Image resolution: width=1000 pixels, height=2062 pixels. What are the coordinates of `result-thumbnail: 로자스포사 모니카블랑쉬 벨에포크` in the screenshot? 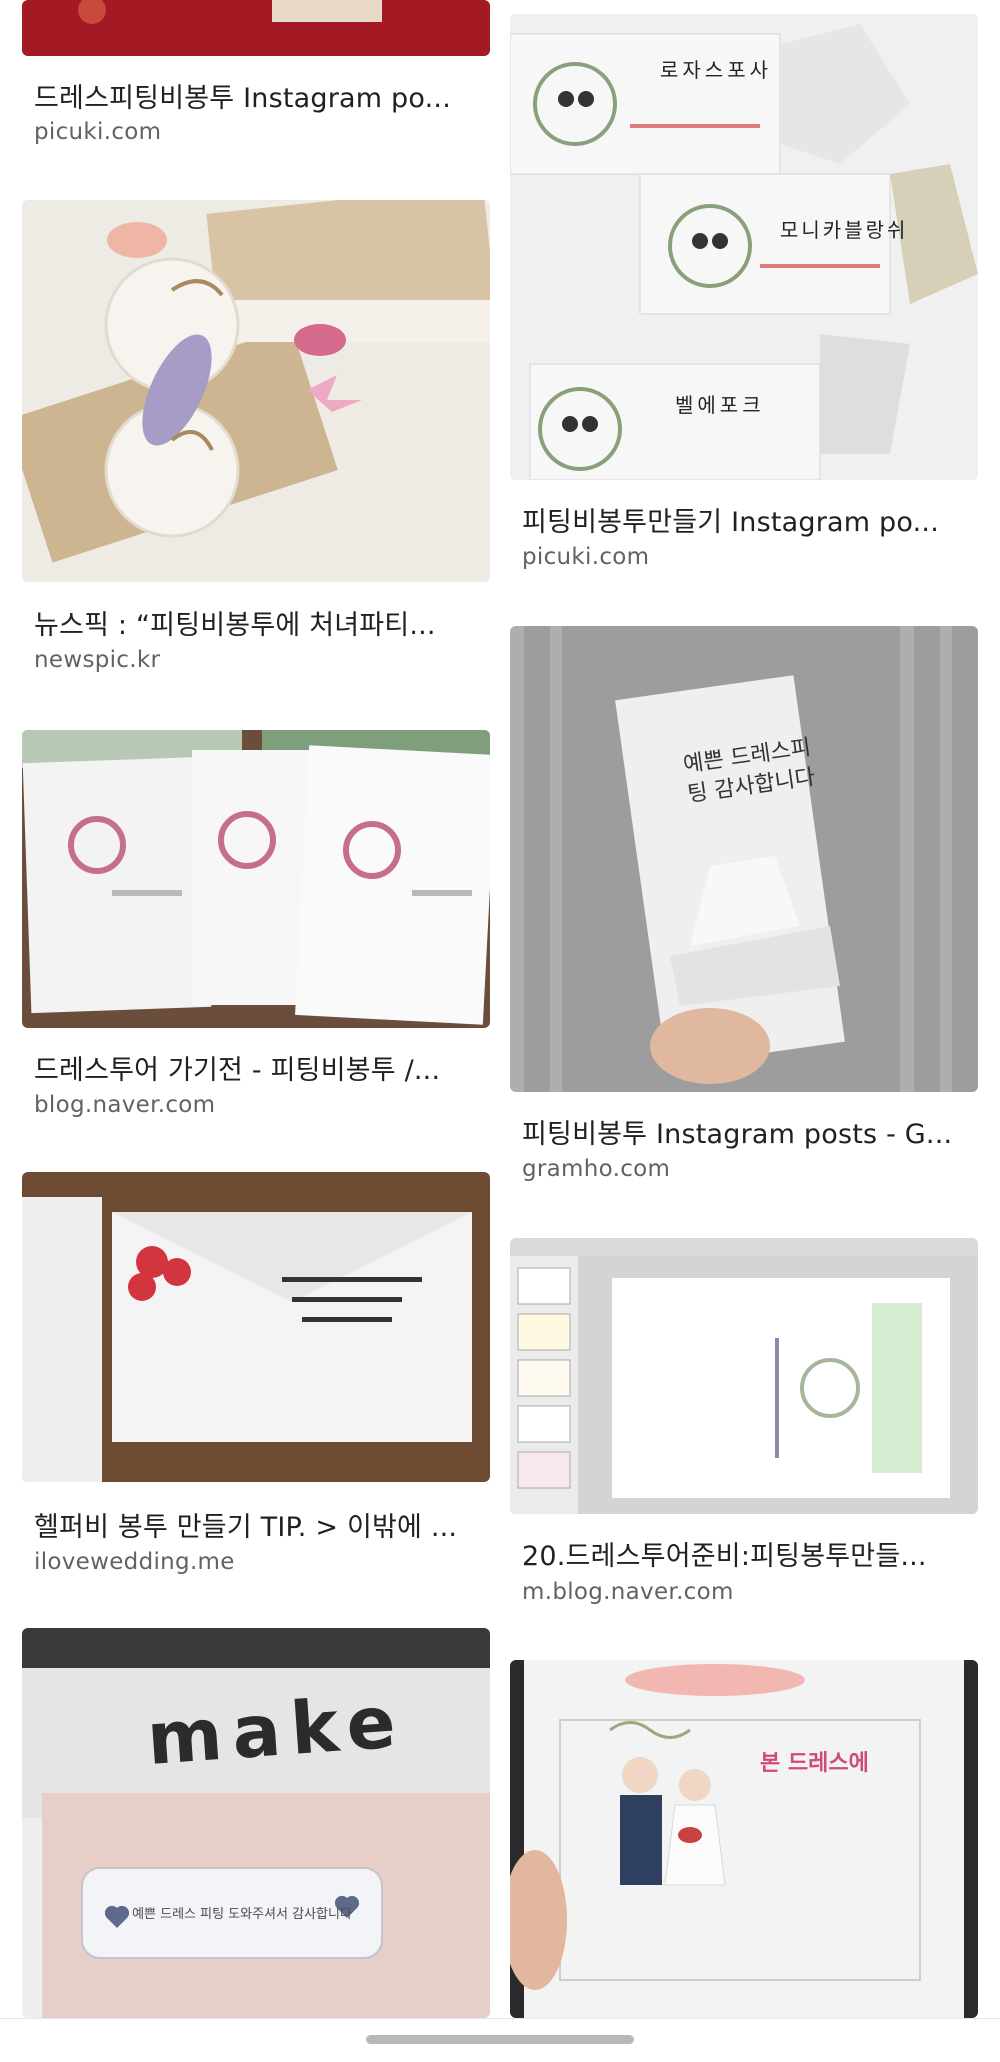 It's located at (744, 247).